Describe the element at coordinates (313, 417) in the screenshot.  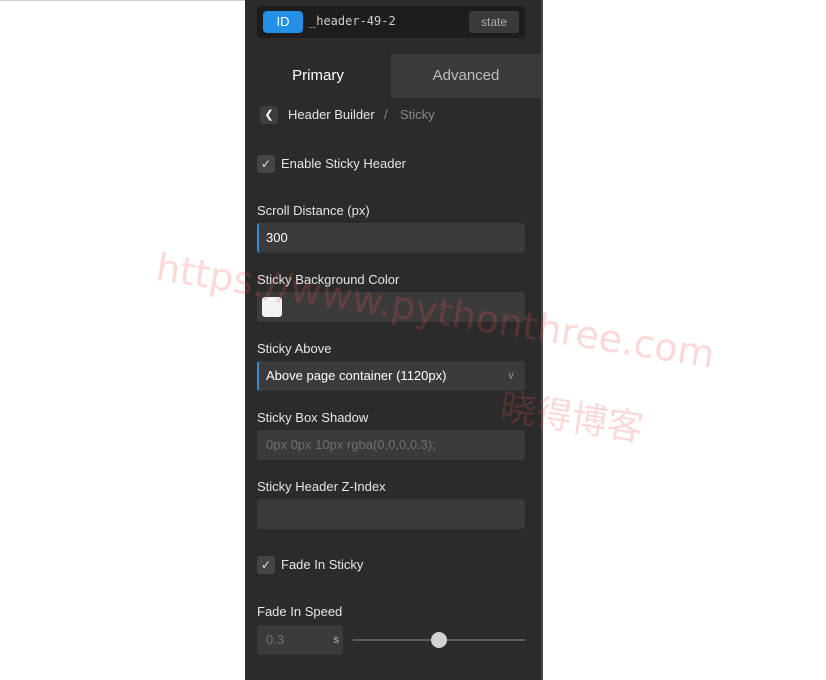
I see `box-shadow-label: Sticky Box Shadow` at that location.